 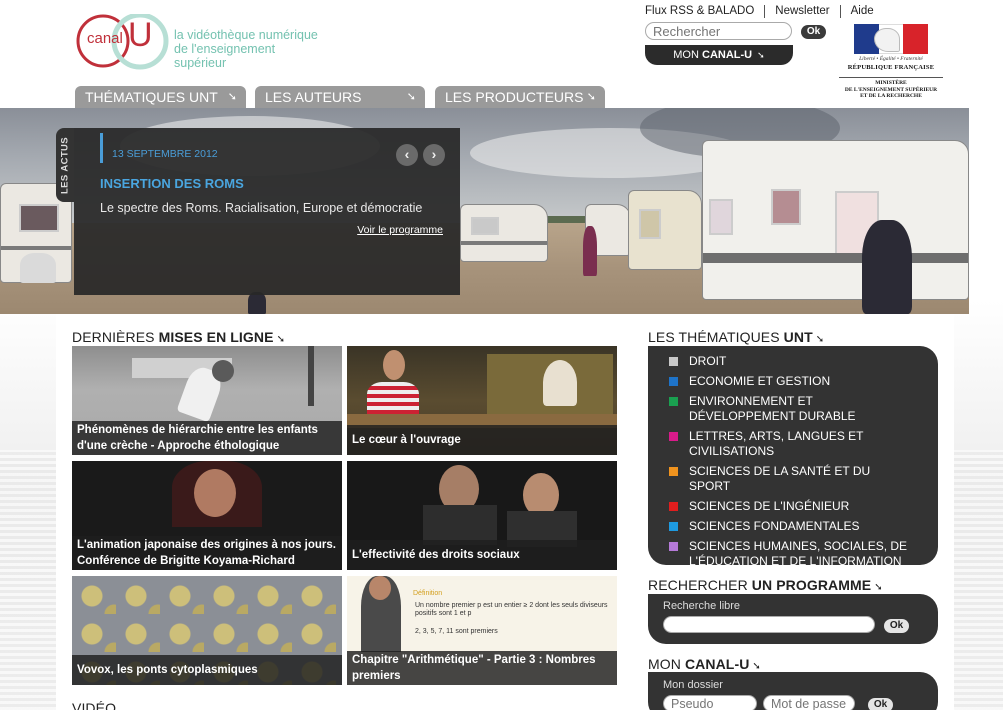 I want to click on free-search-label: Recherche libre, so click(x=702, y=606).